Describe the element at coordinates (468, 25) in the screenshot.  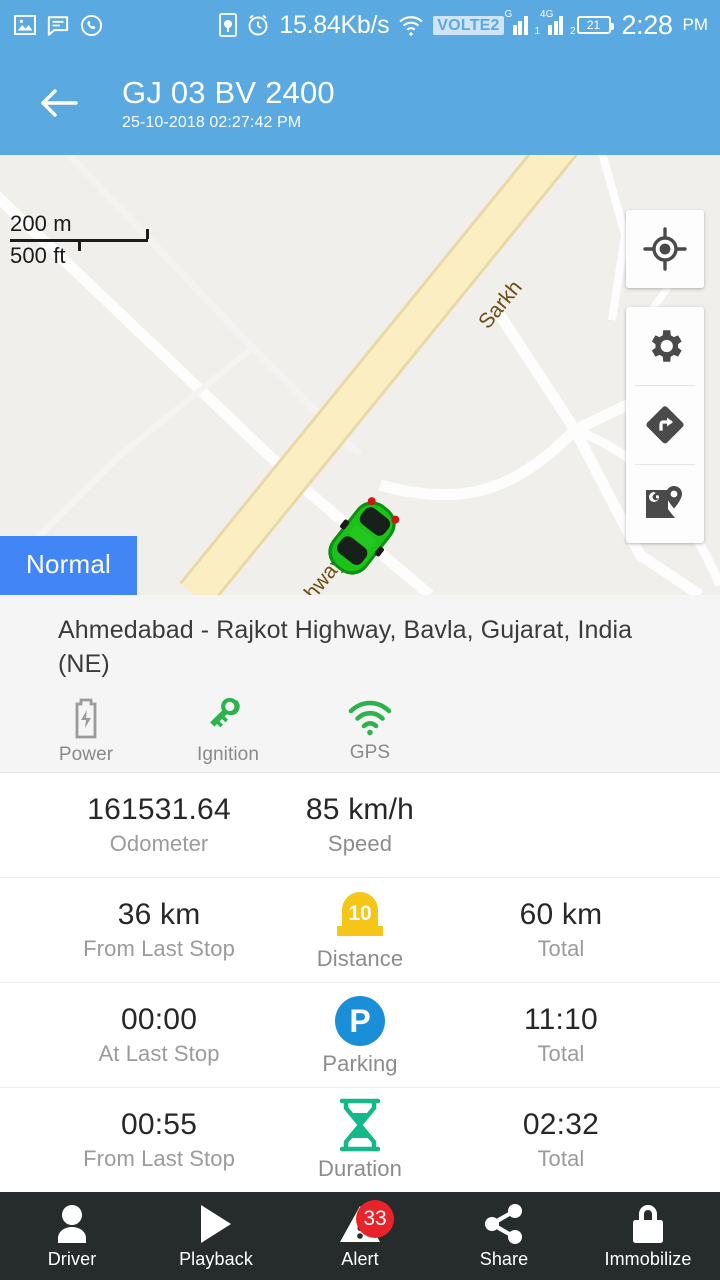
I see `volte-badge: VOLTE2` at that location.